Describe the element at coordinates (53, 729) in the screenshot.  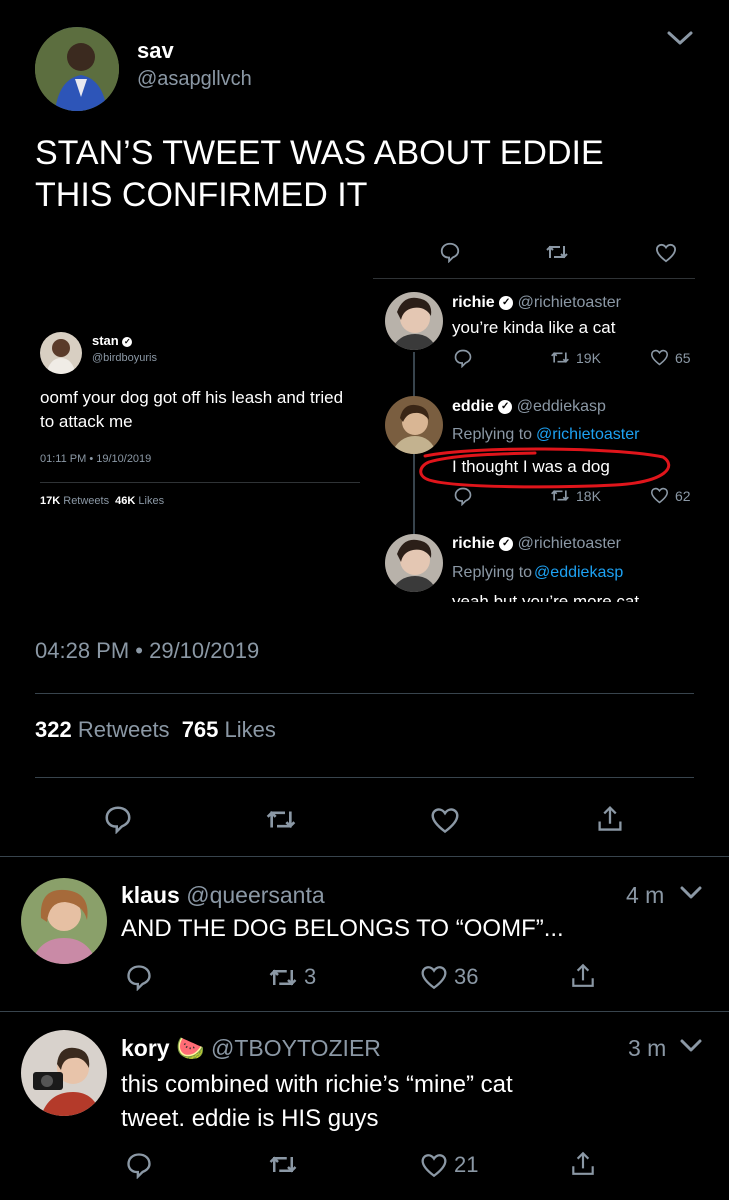
I see `retweets-count: 322` at that location.